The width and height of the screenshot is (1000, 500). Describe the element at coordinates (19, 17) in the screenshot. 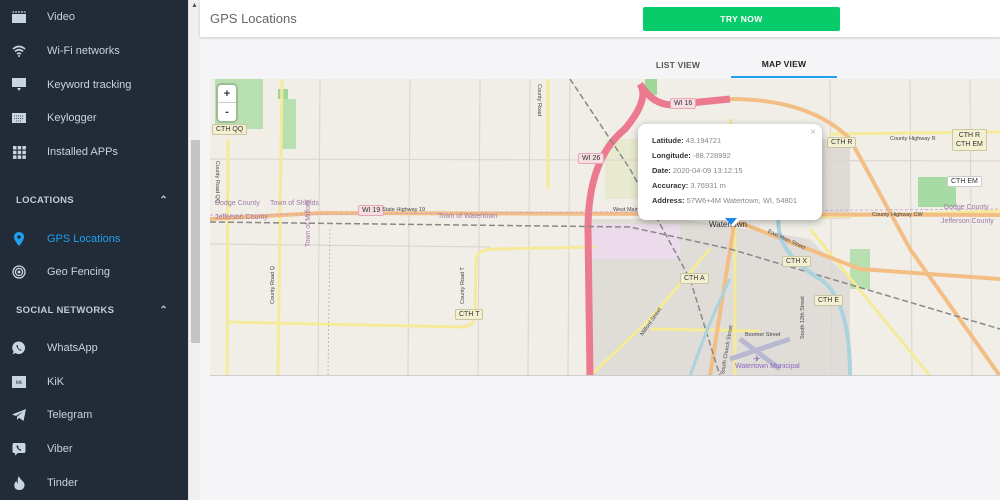

I see `video-icon` at that location.